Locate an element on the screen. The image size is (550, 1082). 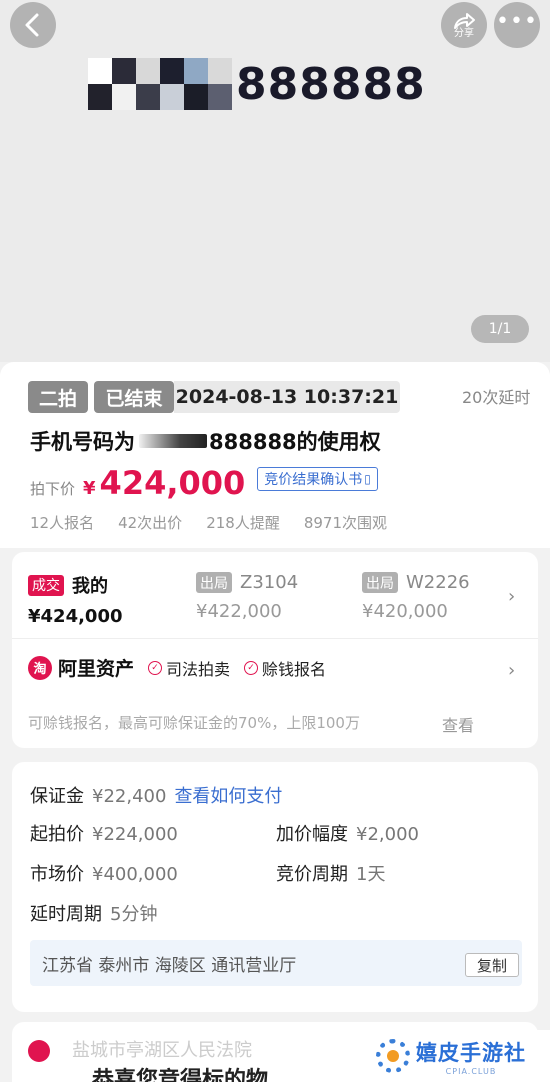
tag-label: 赊钱报名 is located at coordinates (294, 669).